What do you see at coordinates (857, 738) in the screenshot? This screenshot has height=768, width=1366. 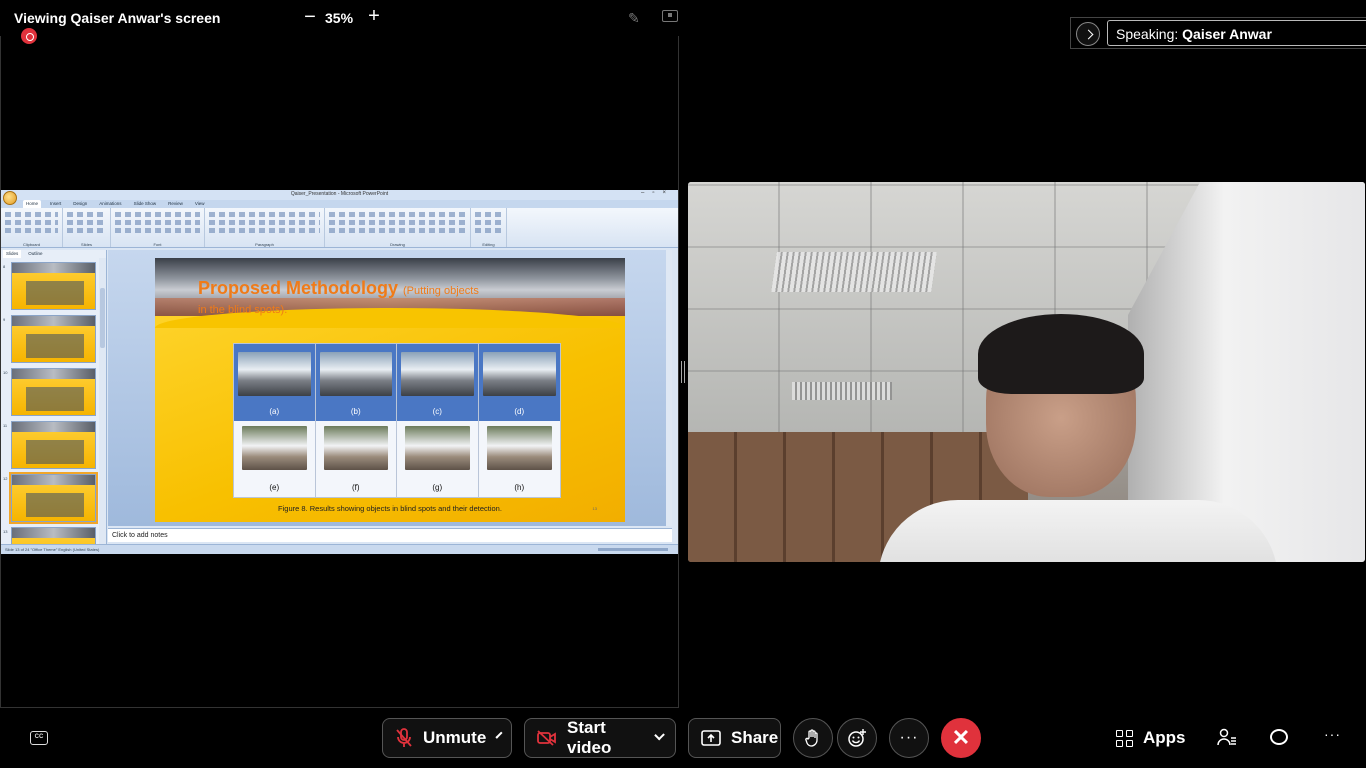 I see `emoji-icon` at bounding box center [857, 738].